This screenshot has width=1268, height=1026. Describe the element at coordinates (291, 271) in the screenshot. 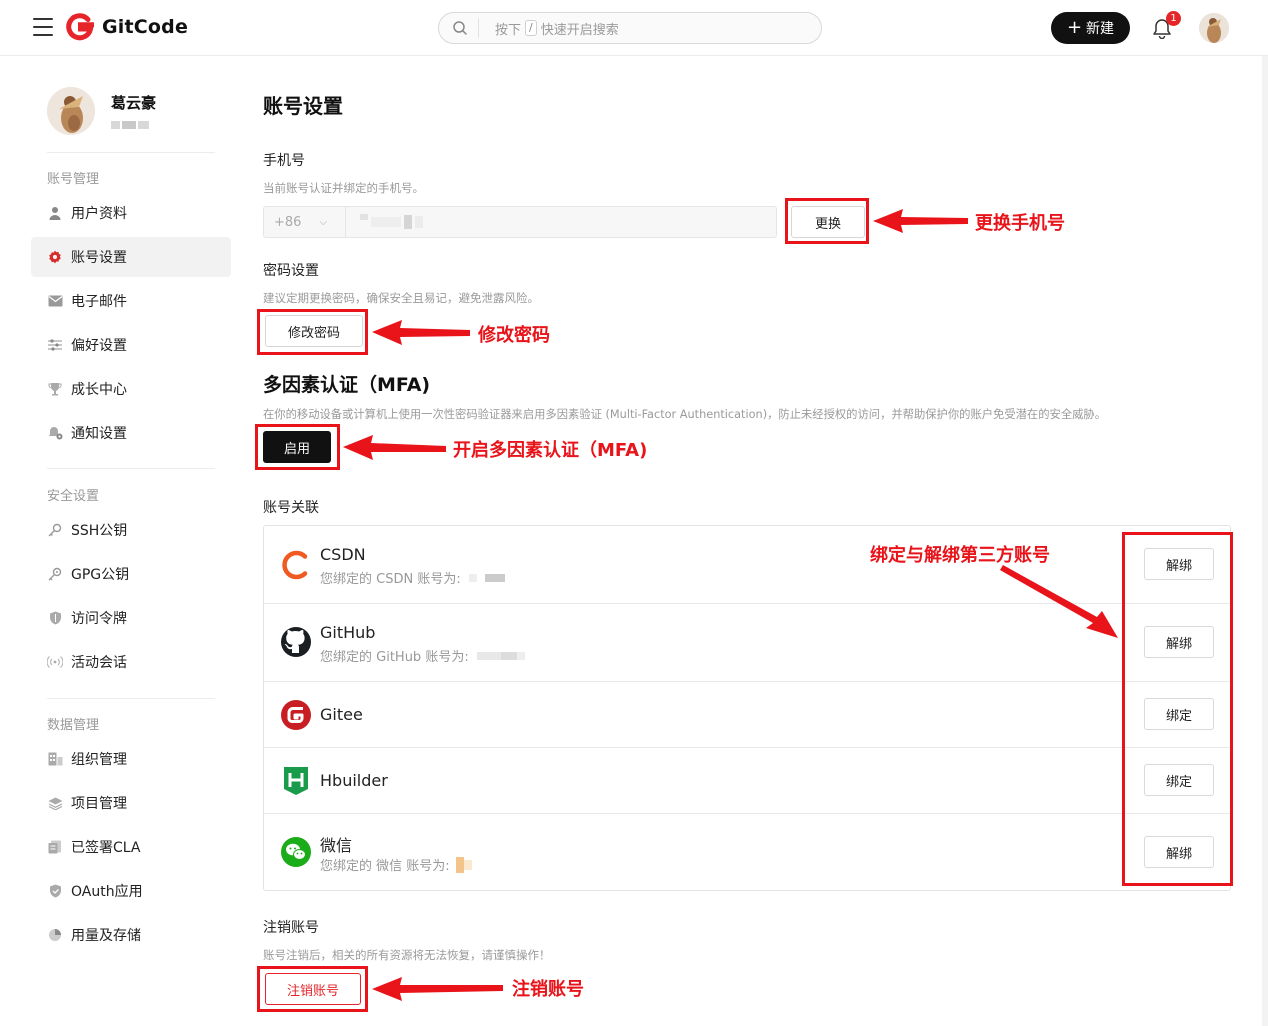

I see `password-section-title: 密码设置` at that location.